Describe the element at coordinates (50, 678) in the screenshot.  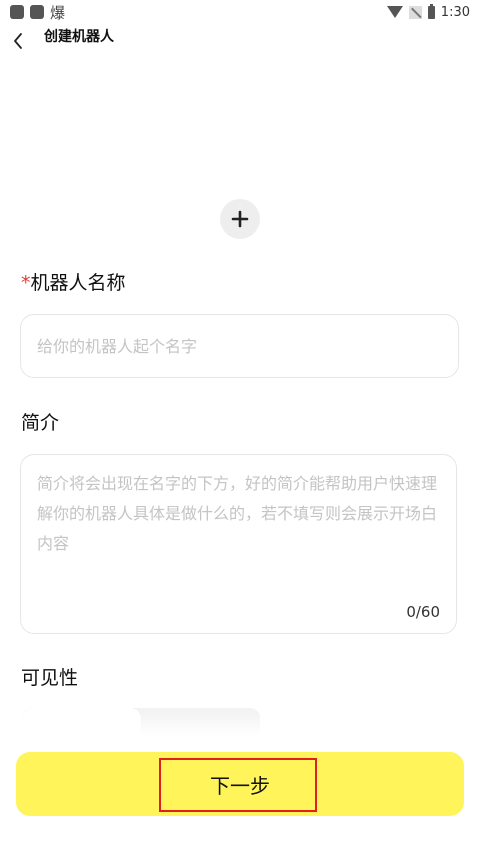
I see `visibility-label: 可见性` at that location.